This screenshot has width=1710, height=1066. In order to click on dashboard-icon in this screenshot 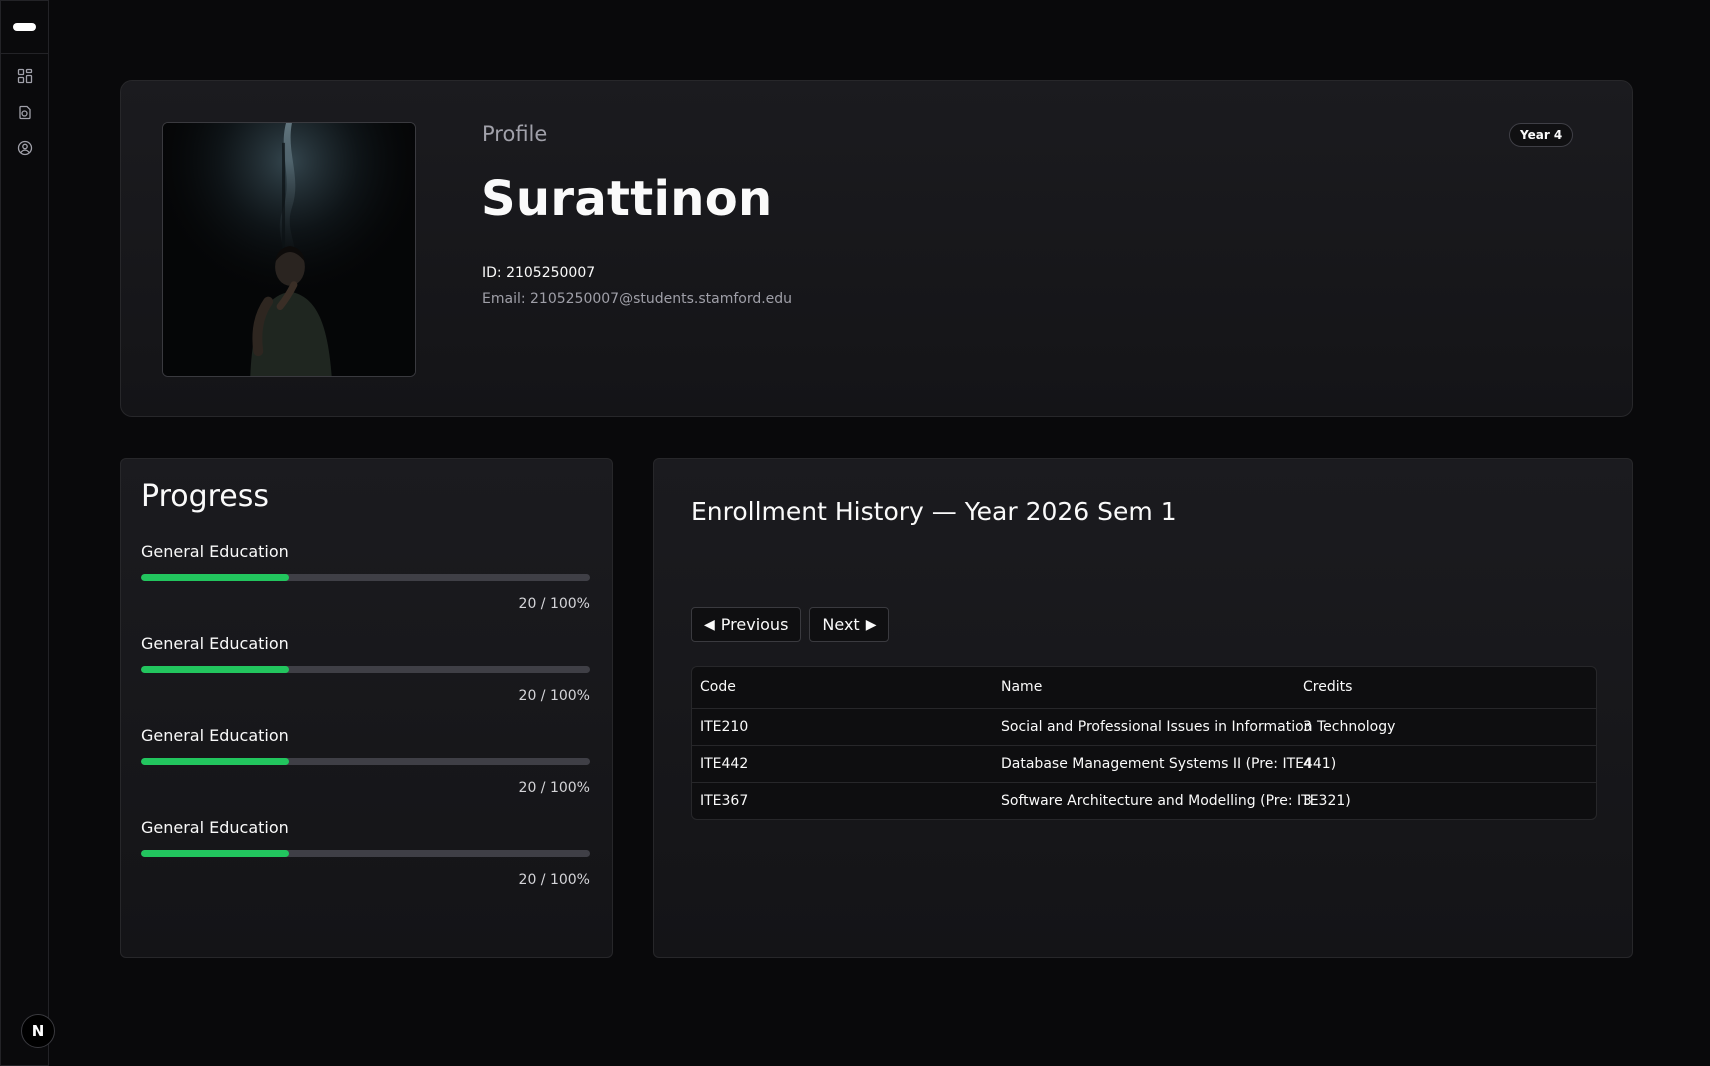, I will do `click(25, 76)`.